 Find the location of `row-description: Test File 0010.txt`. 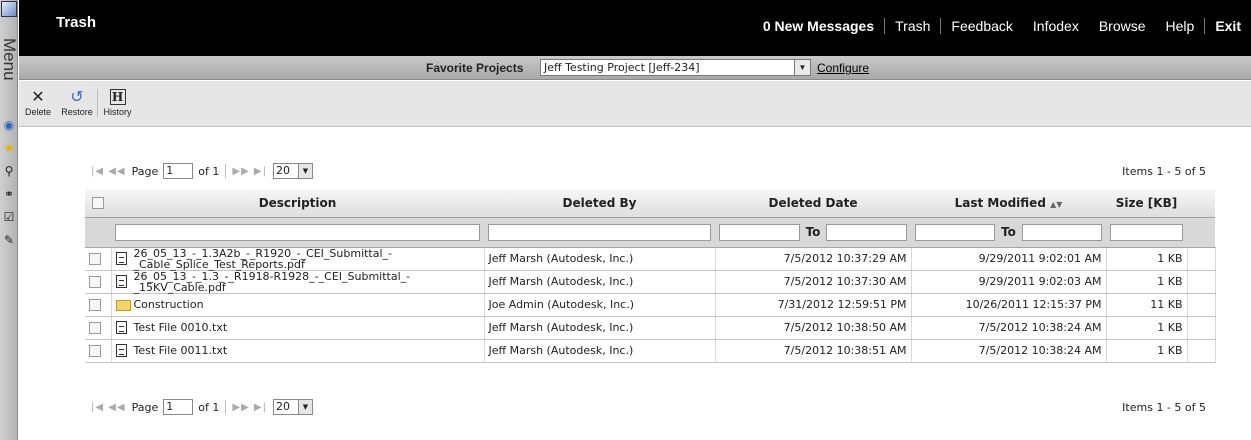

row-description: Test File 0010.txt is located at coordinates (298, 328).